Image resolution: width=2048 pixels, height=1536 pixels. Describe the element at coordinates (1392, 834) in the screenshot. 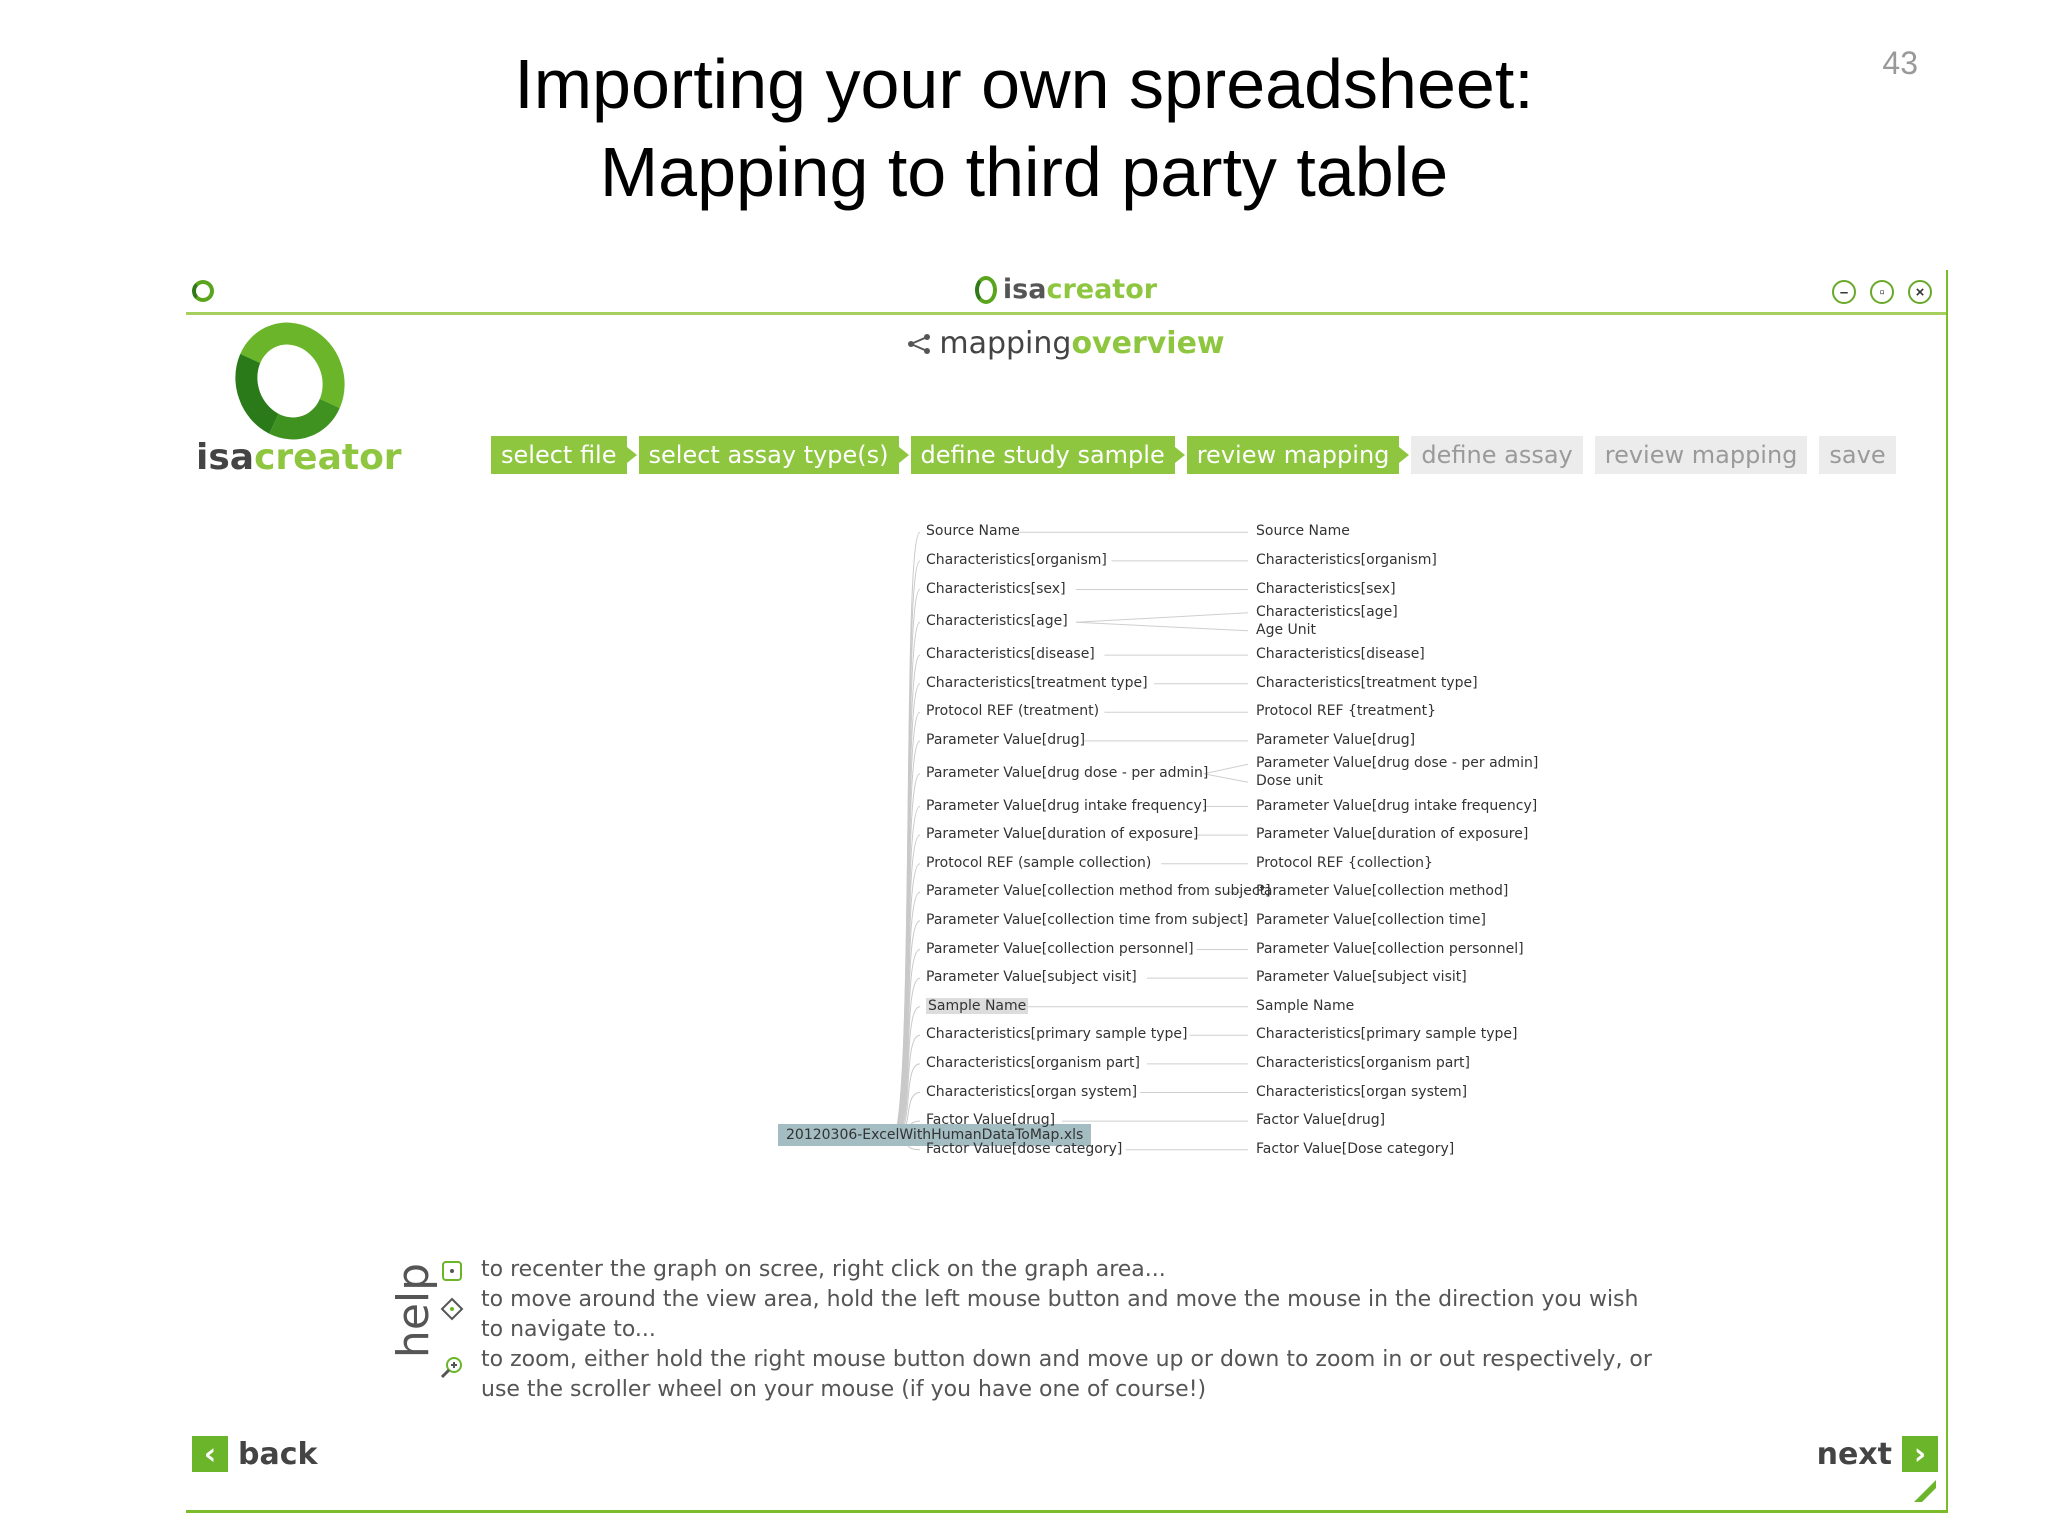

I see `target-column: Parameter Value[duration of exposure]` at that location.